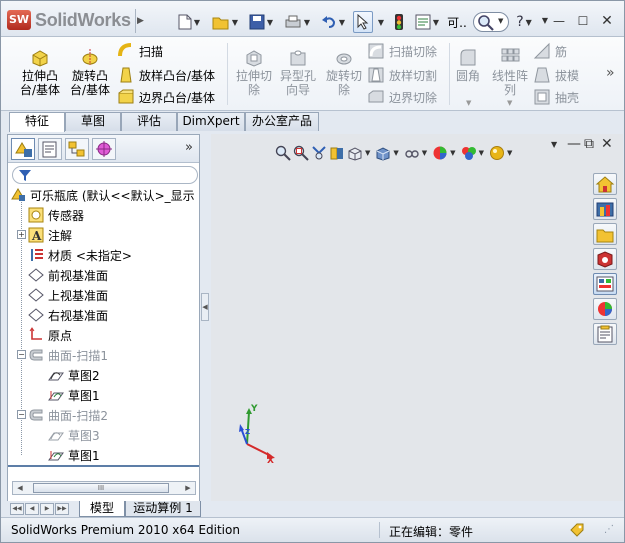  I want to click on display-style-icon, so click(383, 153).